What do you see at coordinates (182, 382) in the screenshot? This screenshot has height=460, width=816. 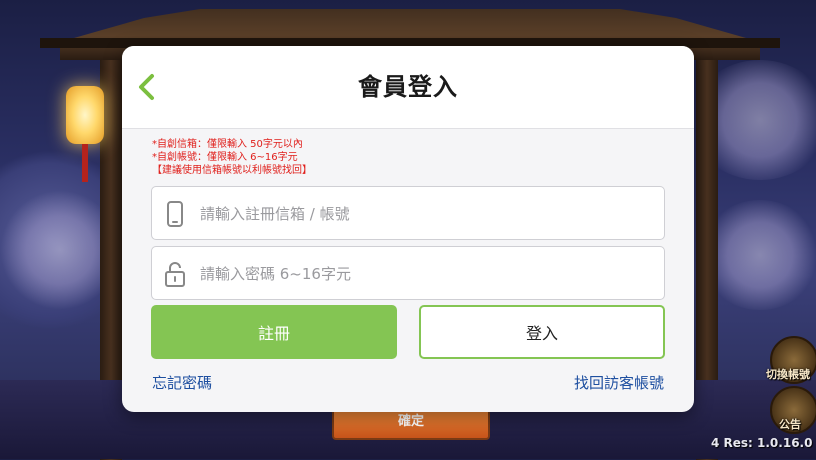 I see `forgot-password-link: 忘記密碼` at bounding box center [182, 382].